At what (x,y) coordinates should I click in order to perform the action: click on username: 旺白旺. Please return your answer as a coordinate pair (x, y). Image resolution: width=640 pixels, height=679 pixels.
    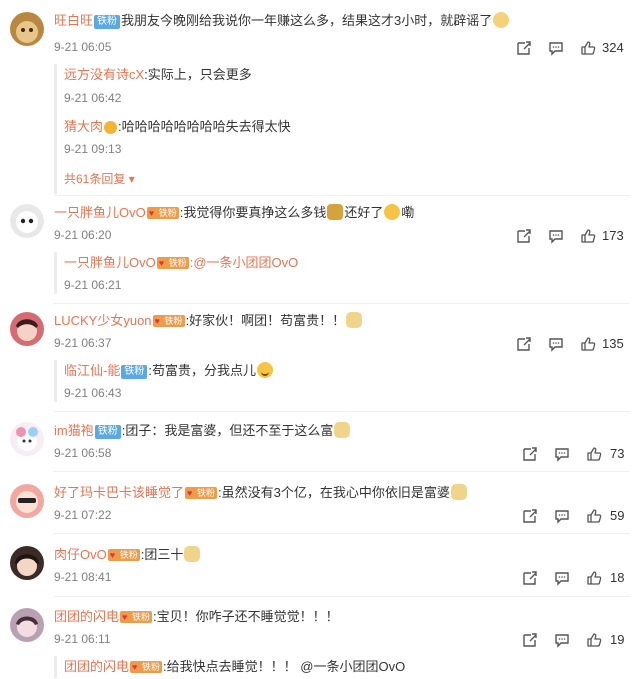
    Looking at the image, I should click on (73, 20).